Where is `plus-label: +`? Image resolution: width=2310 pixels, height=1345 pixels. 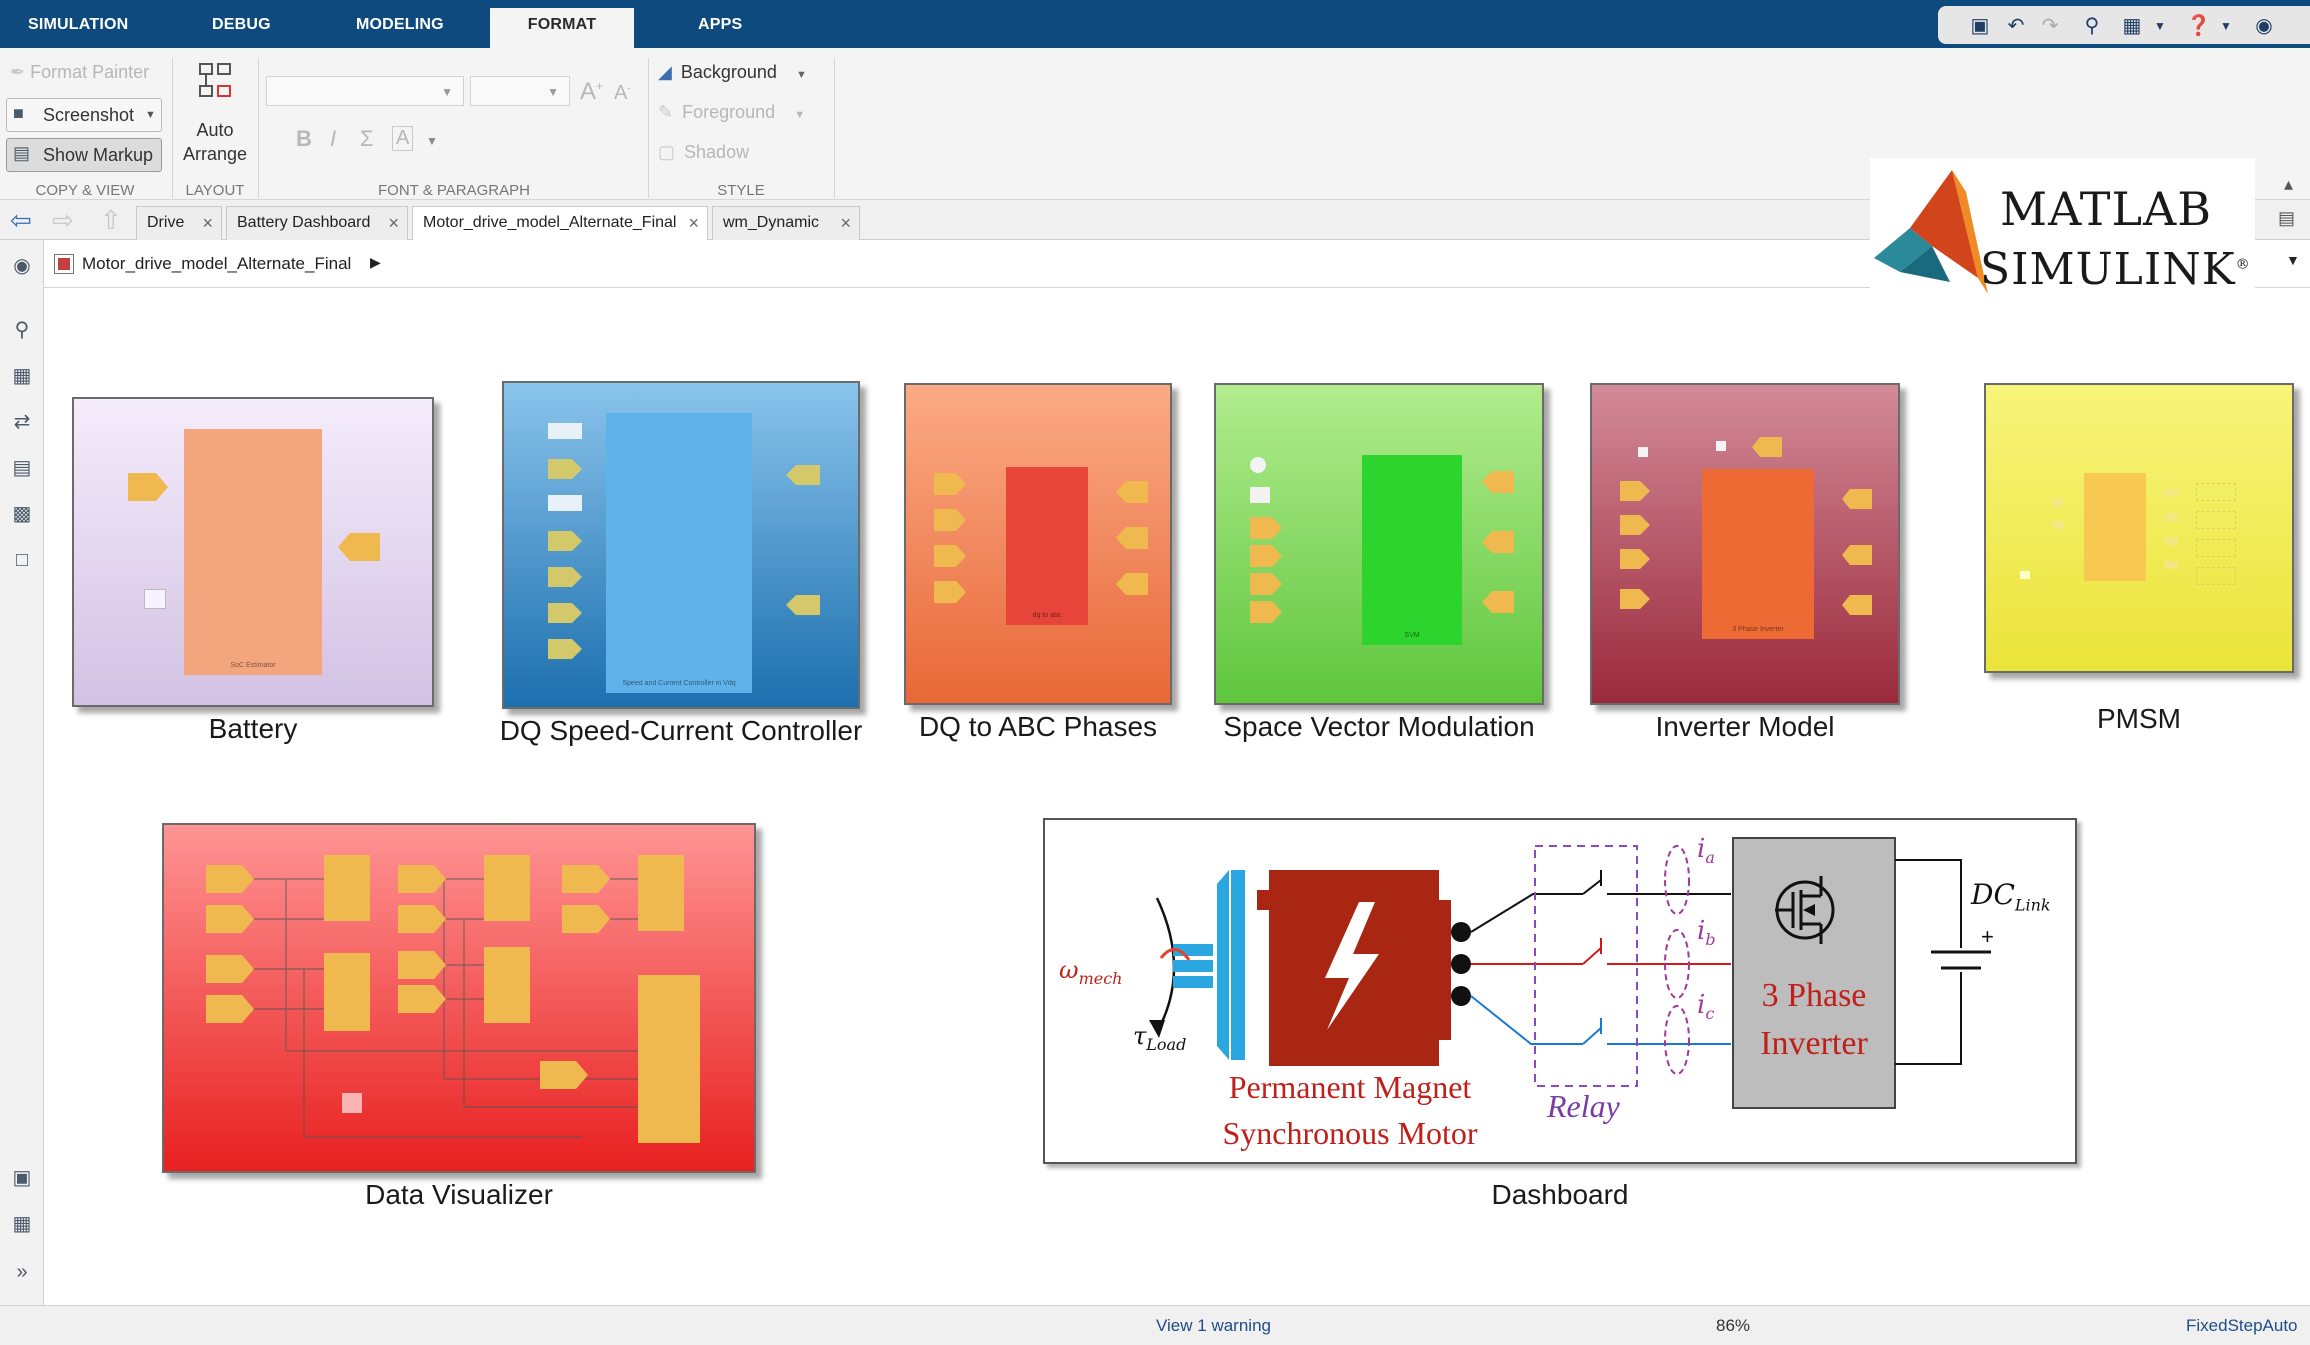 plus-label: + is located at coordinates (1987, 936).